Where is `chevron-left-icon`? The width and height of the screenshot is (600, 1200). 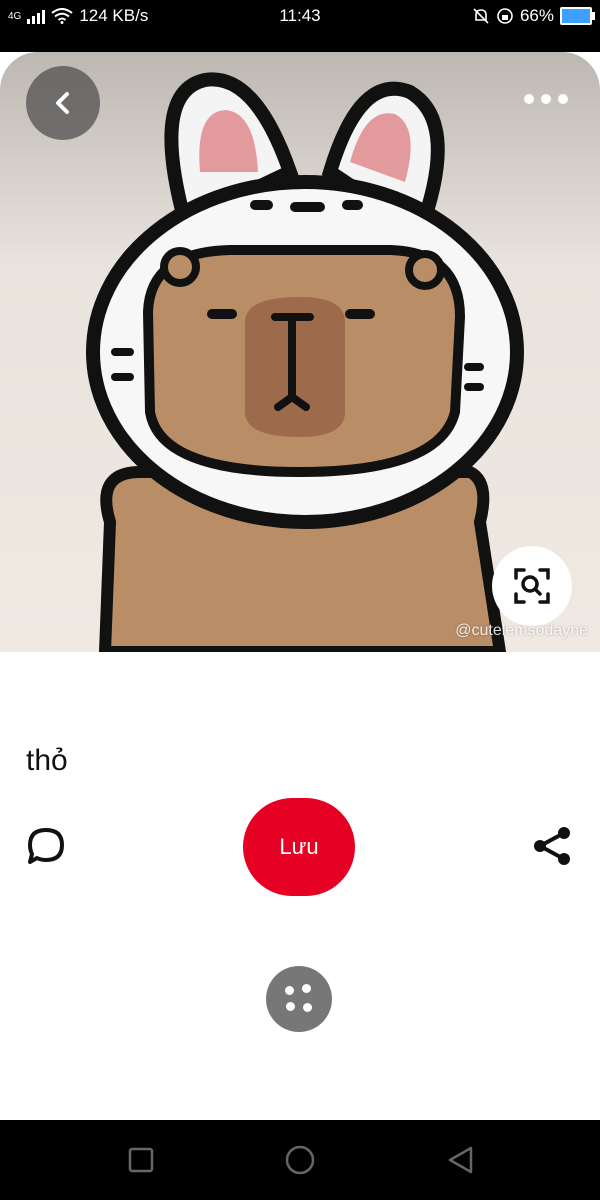
chevron-left-icon is located at coordinates (62, 103).